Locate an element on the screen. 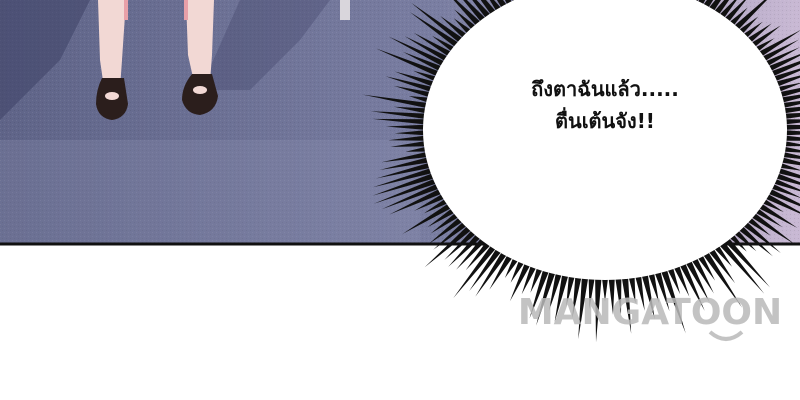  watermark-smile-icon is located at coordinates (726, 335).